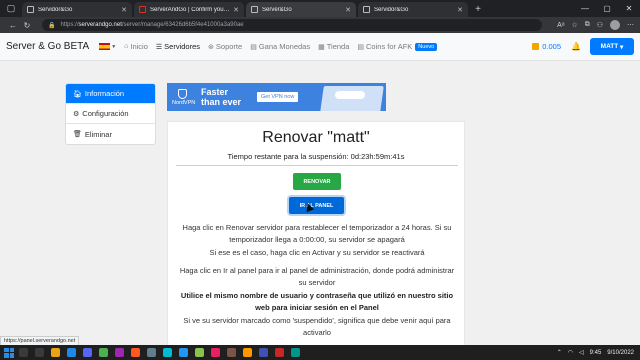 This screenshot has height=360, width=640. Describe the element at coordinates (105, 46) in the screenshot. I see `spain-flag-icon` at that location.